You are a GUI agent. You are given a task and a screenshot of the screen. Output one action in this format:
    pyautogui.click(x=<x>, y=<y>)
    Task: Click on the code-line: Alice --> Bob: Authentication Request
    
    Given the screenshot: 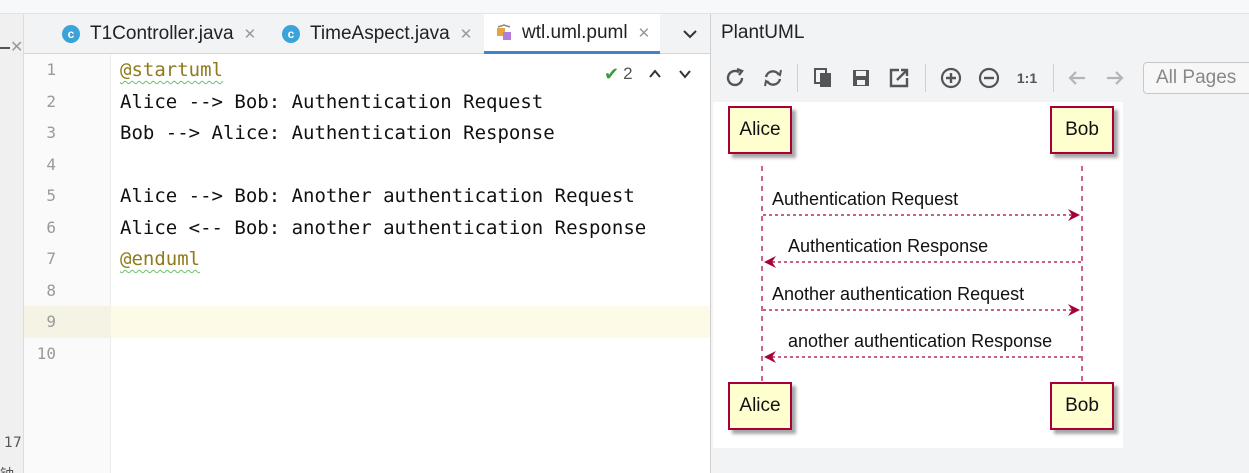 What is the action you would take?
    pyautogui.click(x=331, y=102)
    